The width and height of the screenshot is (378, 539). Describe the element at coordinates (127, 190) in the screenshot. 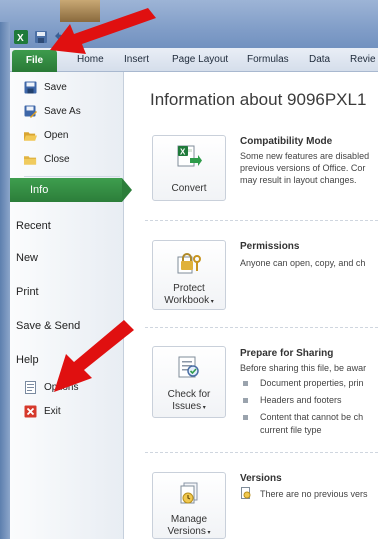

I see `nav-info-pointer` at that location.